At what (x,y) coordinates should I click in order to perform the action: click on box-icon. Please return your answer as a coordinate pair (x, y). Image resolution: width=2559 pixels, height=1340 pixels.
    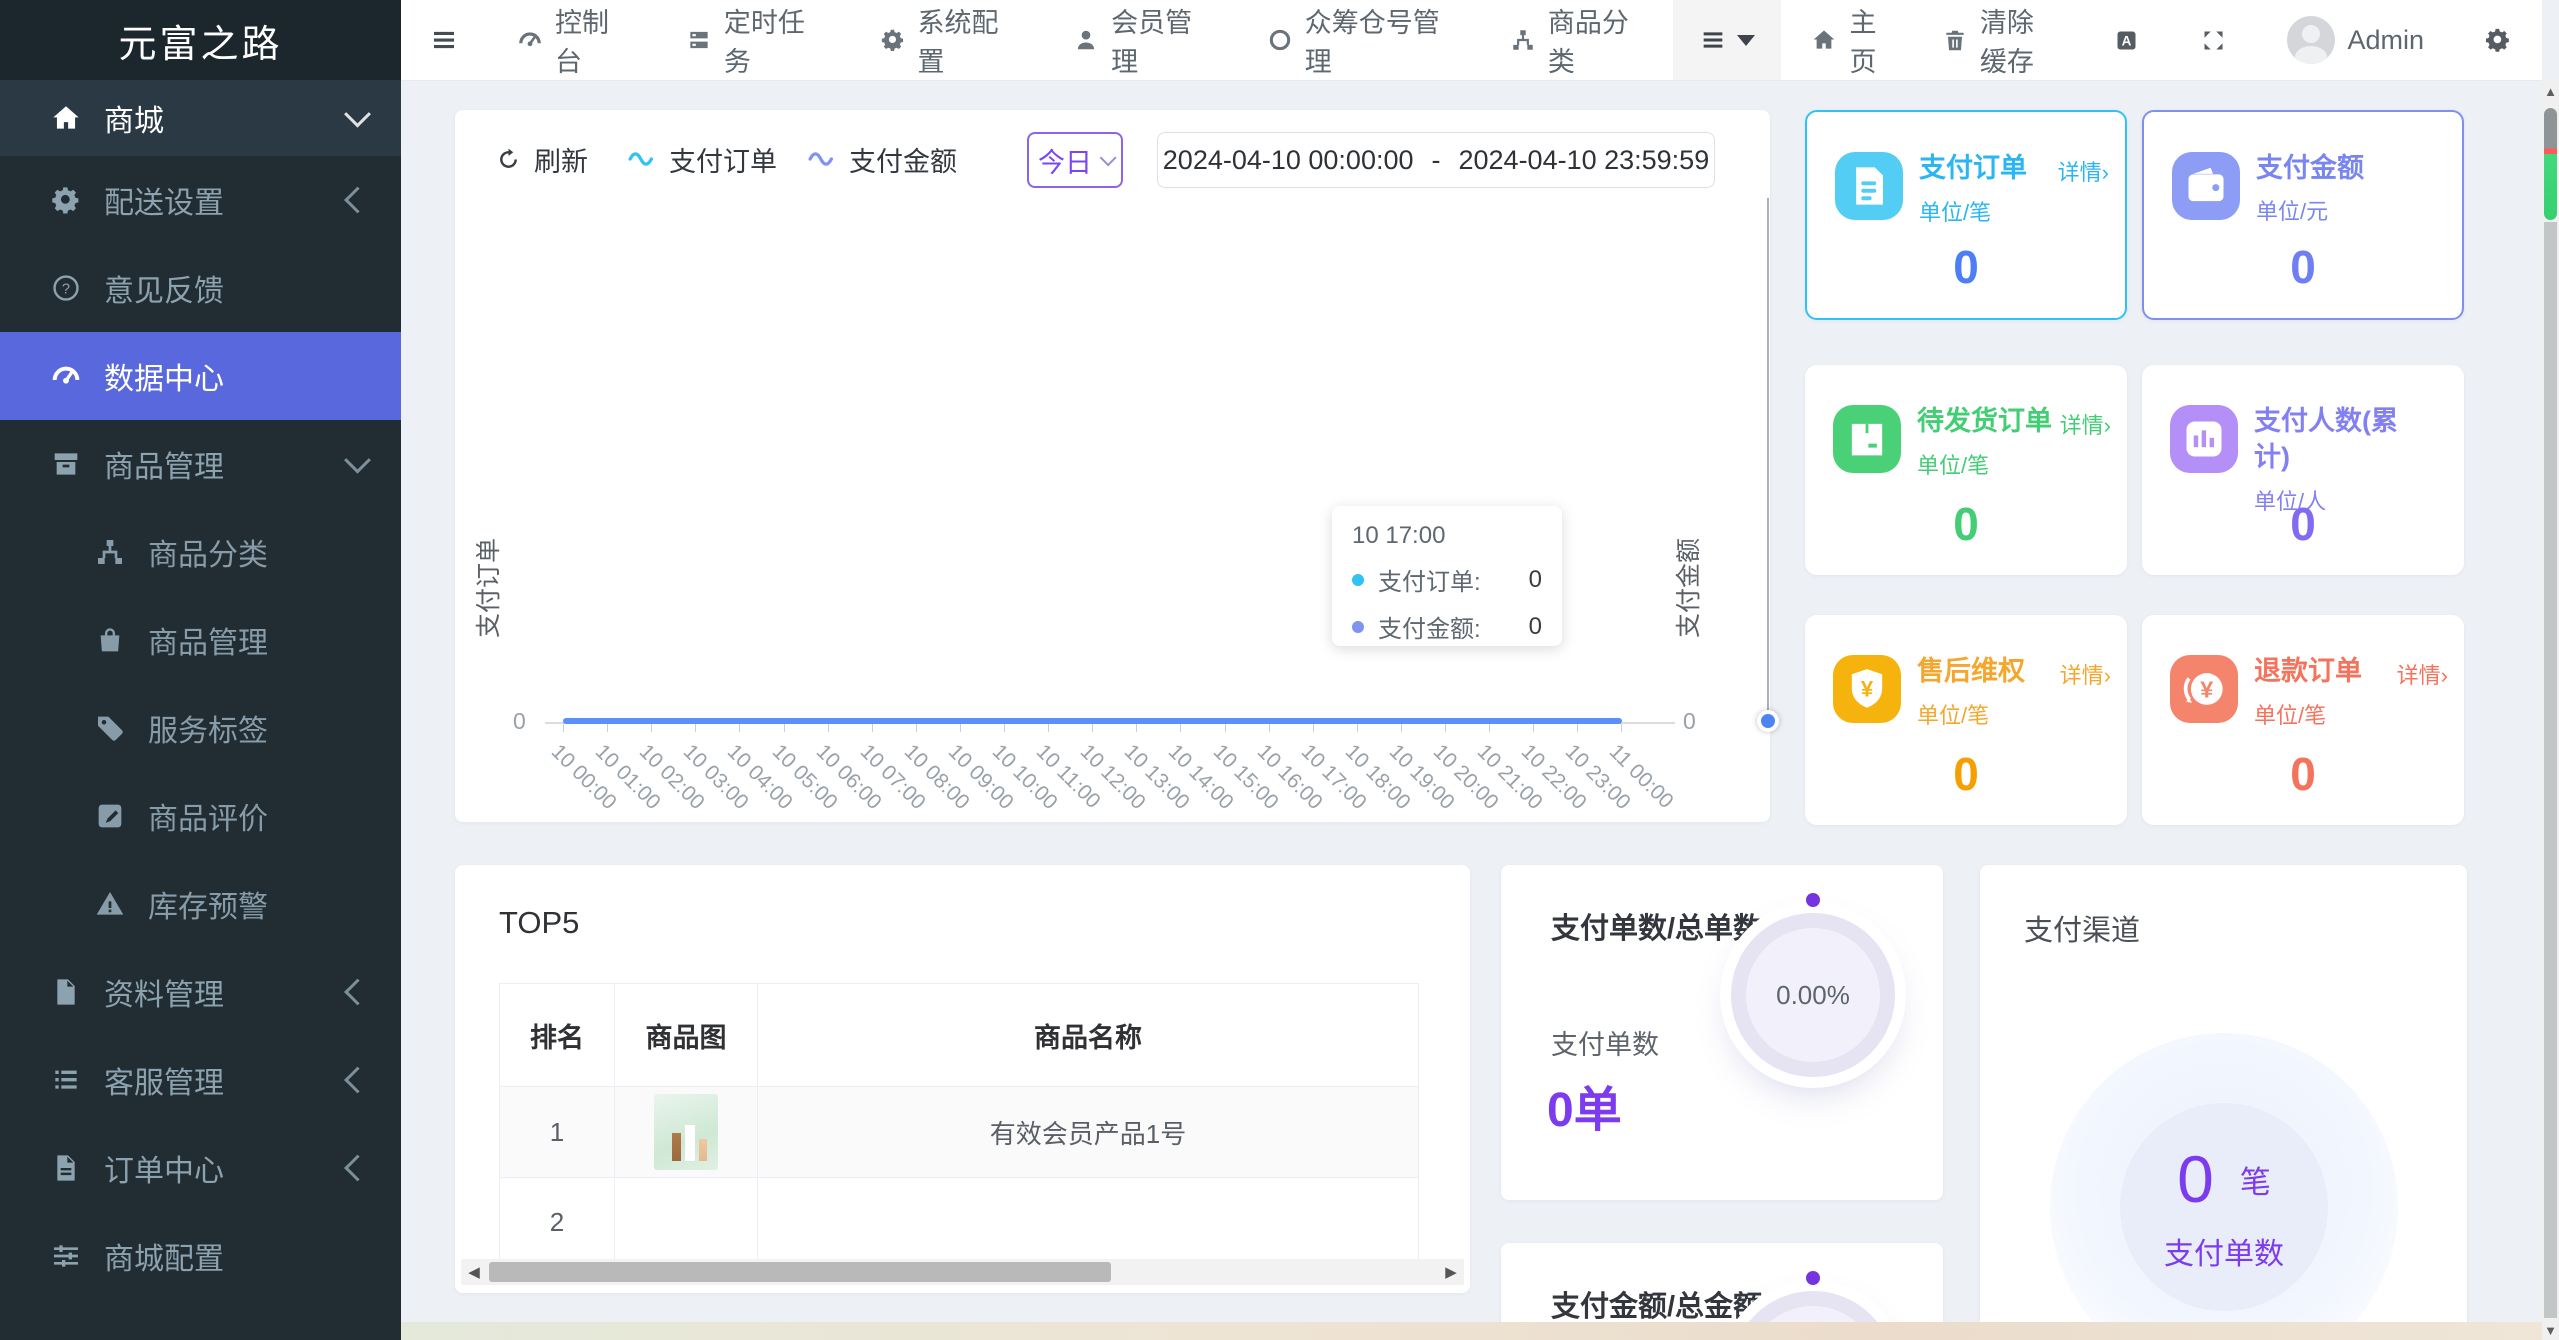
    Looking at the image, I should click on (66, 464).